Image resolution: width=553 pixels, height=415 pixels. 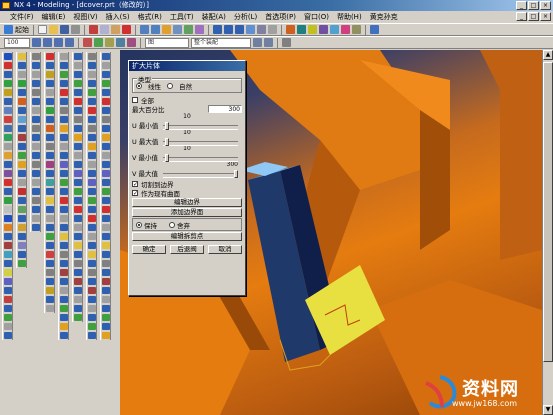 What do you see at coordinates (548, 410) in the screenshot?
I see `scroll-down-arrow-icon: ▼` at bounding box center [548, 410].